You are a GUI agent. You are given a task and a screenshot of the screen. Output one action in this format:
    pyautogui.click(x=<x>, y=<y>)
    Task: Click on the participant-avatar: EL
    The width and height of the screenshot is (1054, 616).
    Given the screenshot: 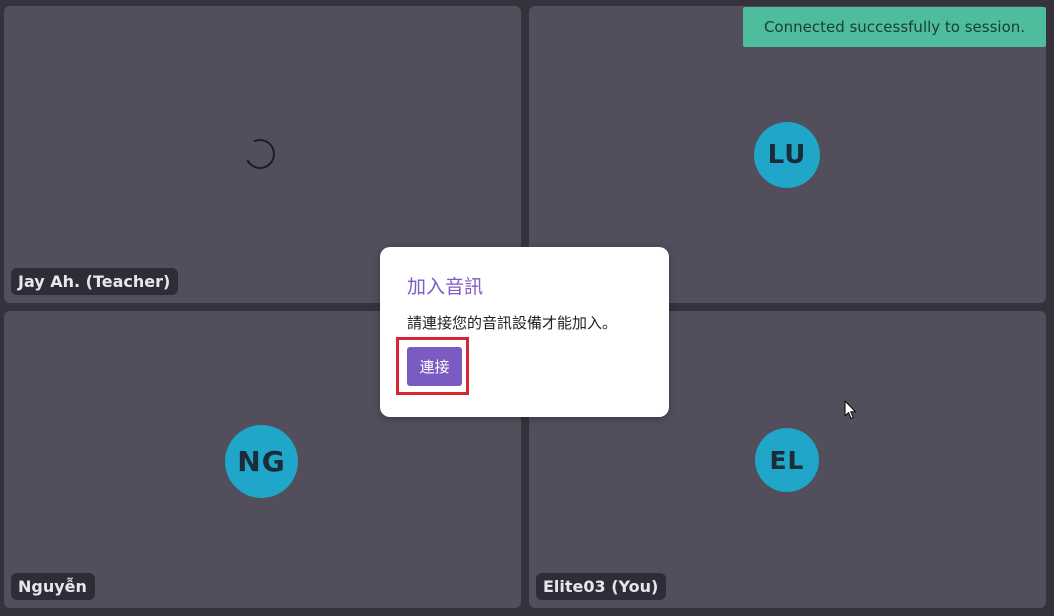 What is the action you would take?
    pyautogui.click(x=787, y=460)
    